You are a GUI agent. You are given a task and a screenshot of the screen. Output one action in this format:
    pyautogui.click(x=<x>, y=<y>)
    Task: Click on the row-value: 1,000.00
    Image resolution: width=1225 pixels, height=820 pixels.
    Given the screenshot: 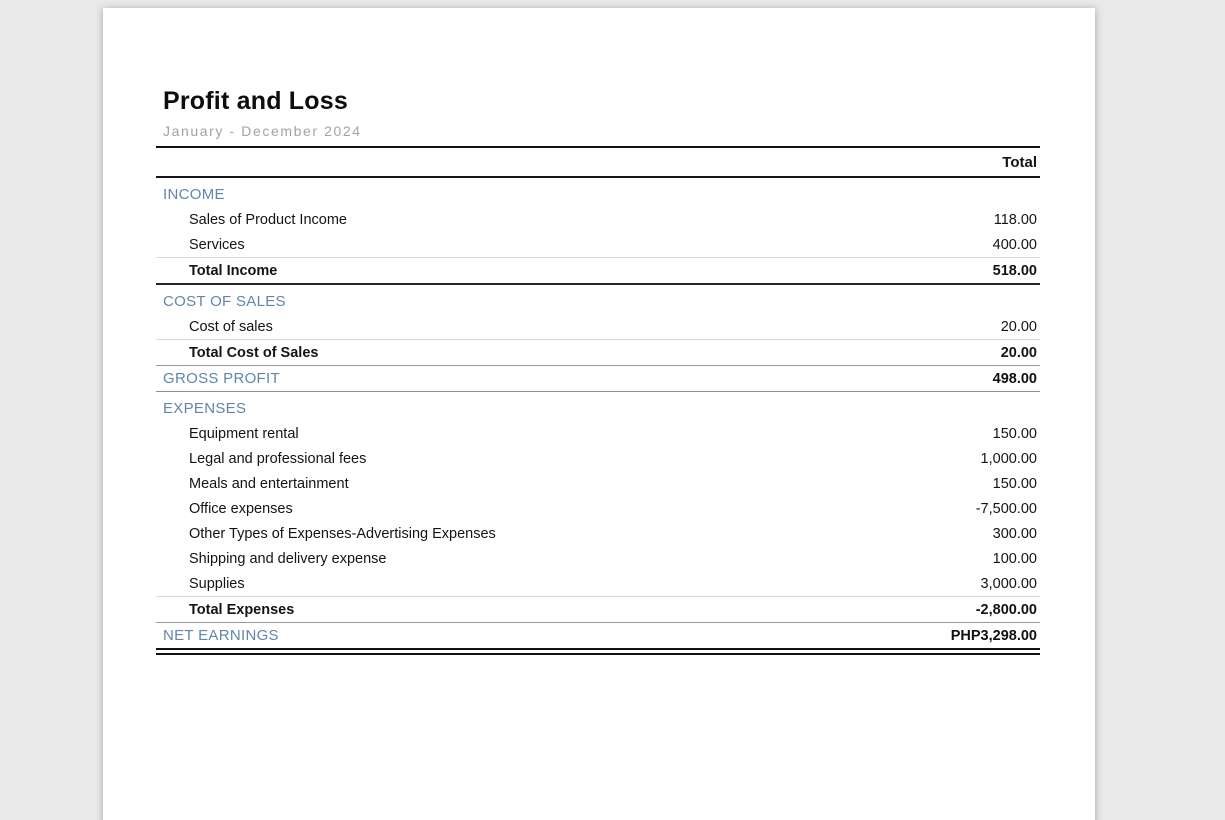 What is the action you would take?
    pyautogui.click(x=1008, y=458)
    